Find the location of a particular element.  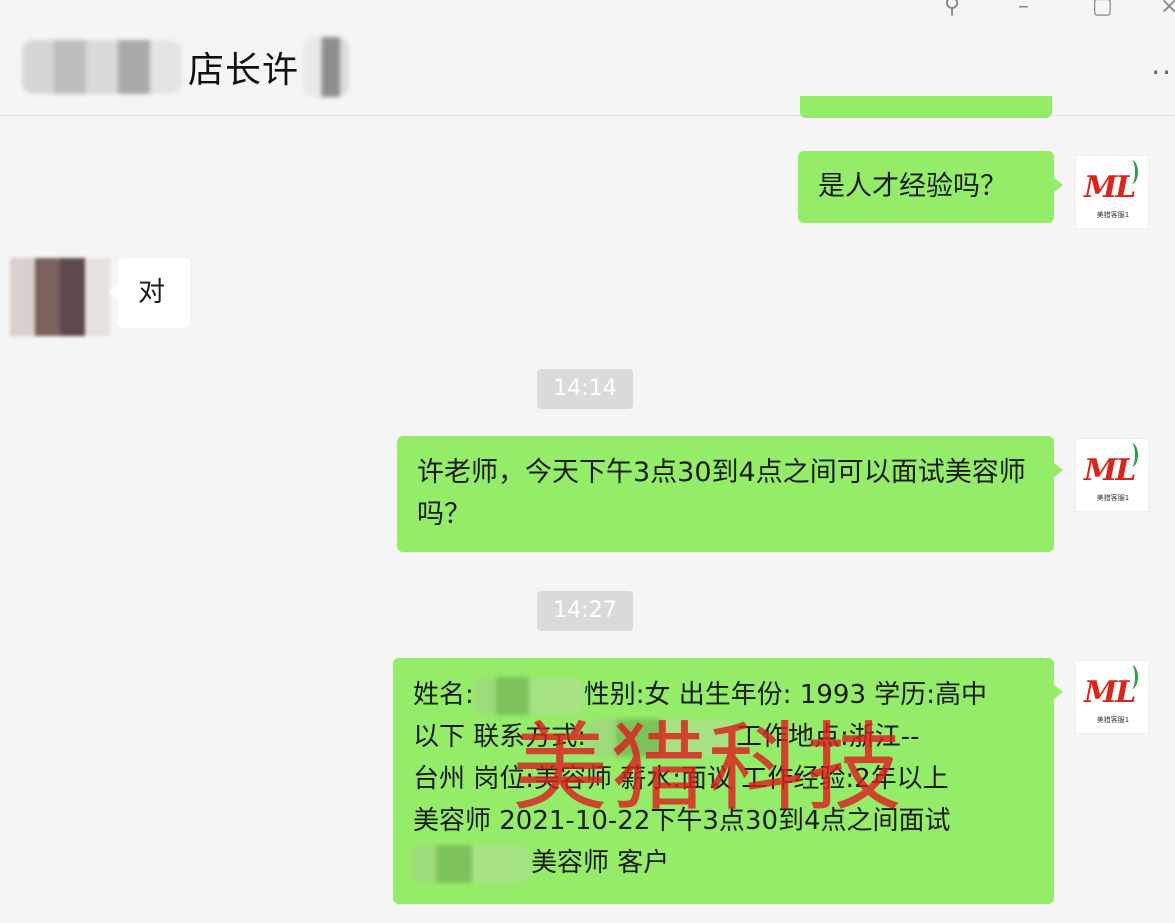

pin-icon: ⚲ is located at coordinates (952, 9).